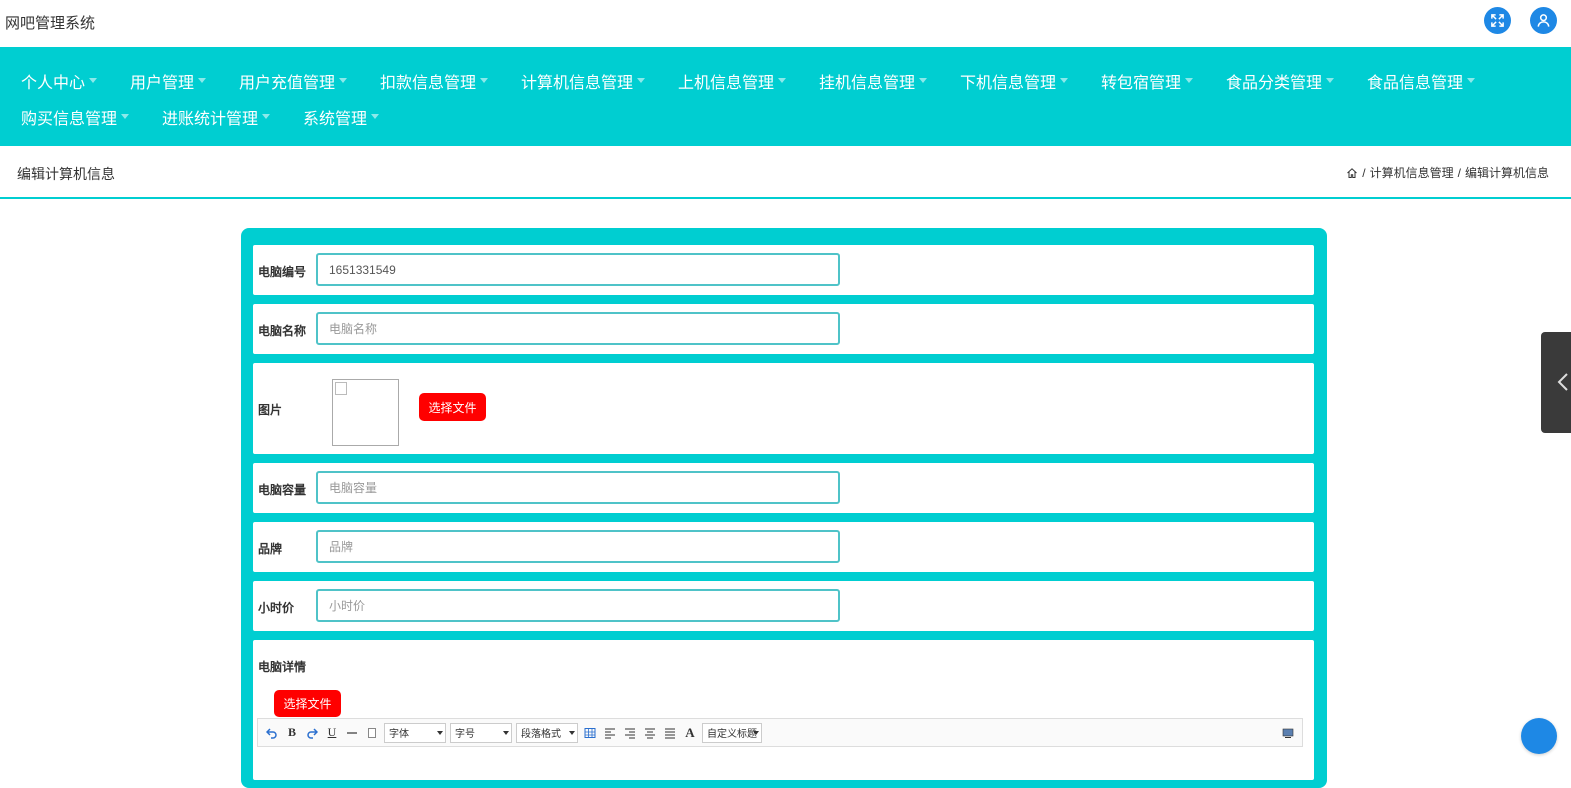 This screenshot has width=1571, height=788. I want to click on nav-item-users: 用户管理, so click(168, 81).